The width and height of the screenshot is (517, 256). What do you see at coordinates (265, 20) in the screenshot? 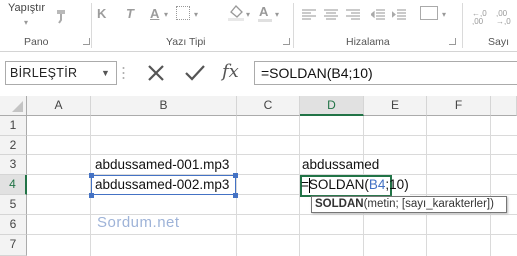
I see `font-color-bar` at bounding box center [265, 20].